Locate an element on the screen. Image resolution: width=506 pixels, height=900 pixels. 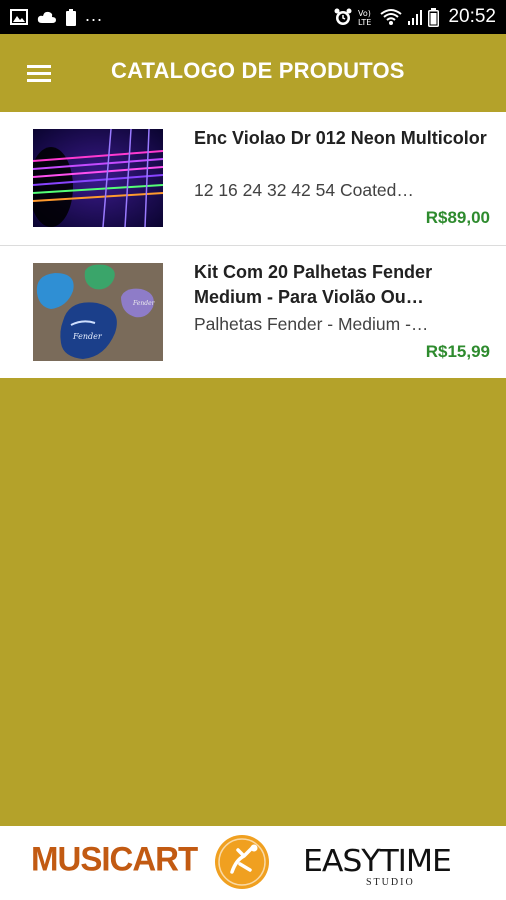
footer-banner: MUSICART EASYTIME STUDIO is located at coordinates (253, 863).